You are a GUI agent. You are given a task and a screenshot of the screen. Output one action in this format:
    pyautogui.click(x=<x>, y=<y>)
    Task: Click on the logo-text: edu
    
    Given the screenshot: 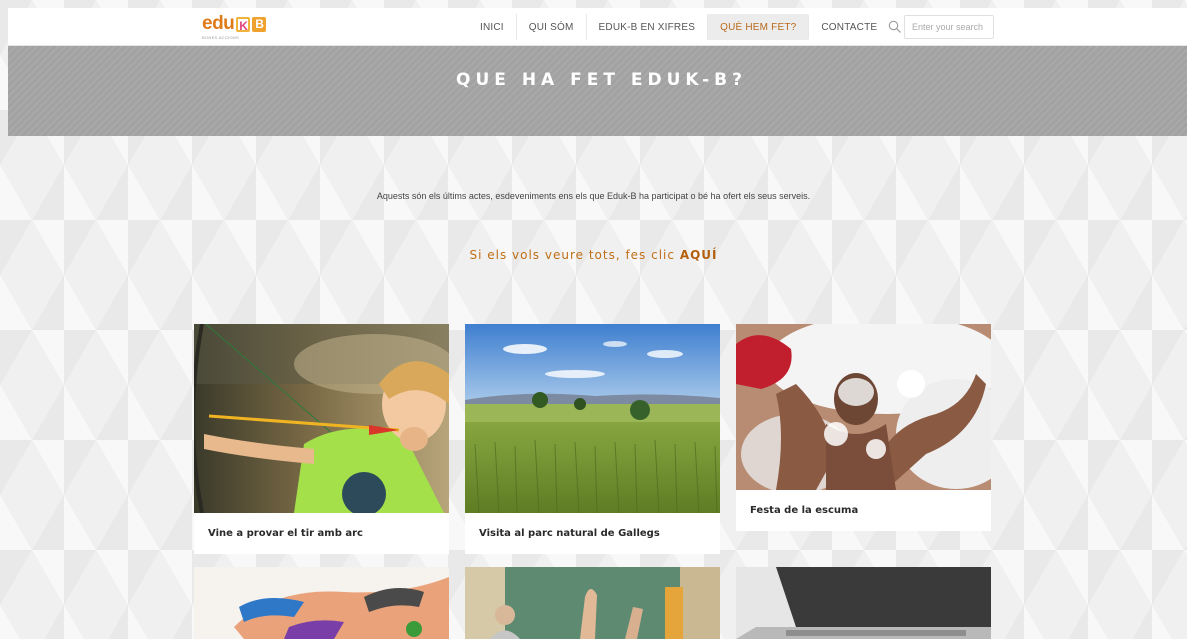 What is the action you would take?
    pyautogui.click(x=218, y=23)
    